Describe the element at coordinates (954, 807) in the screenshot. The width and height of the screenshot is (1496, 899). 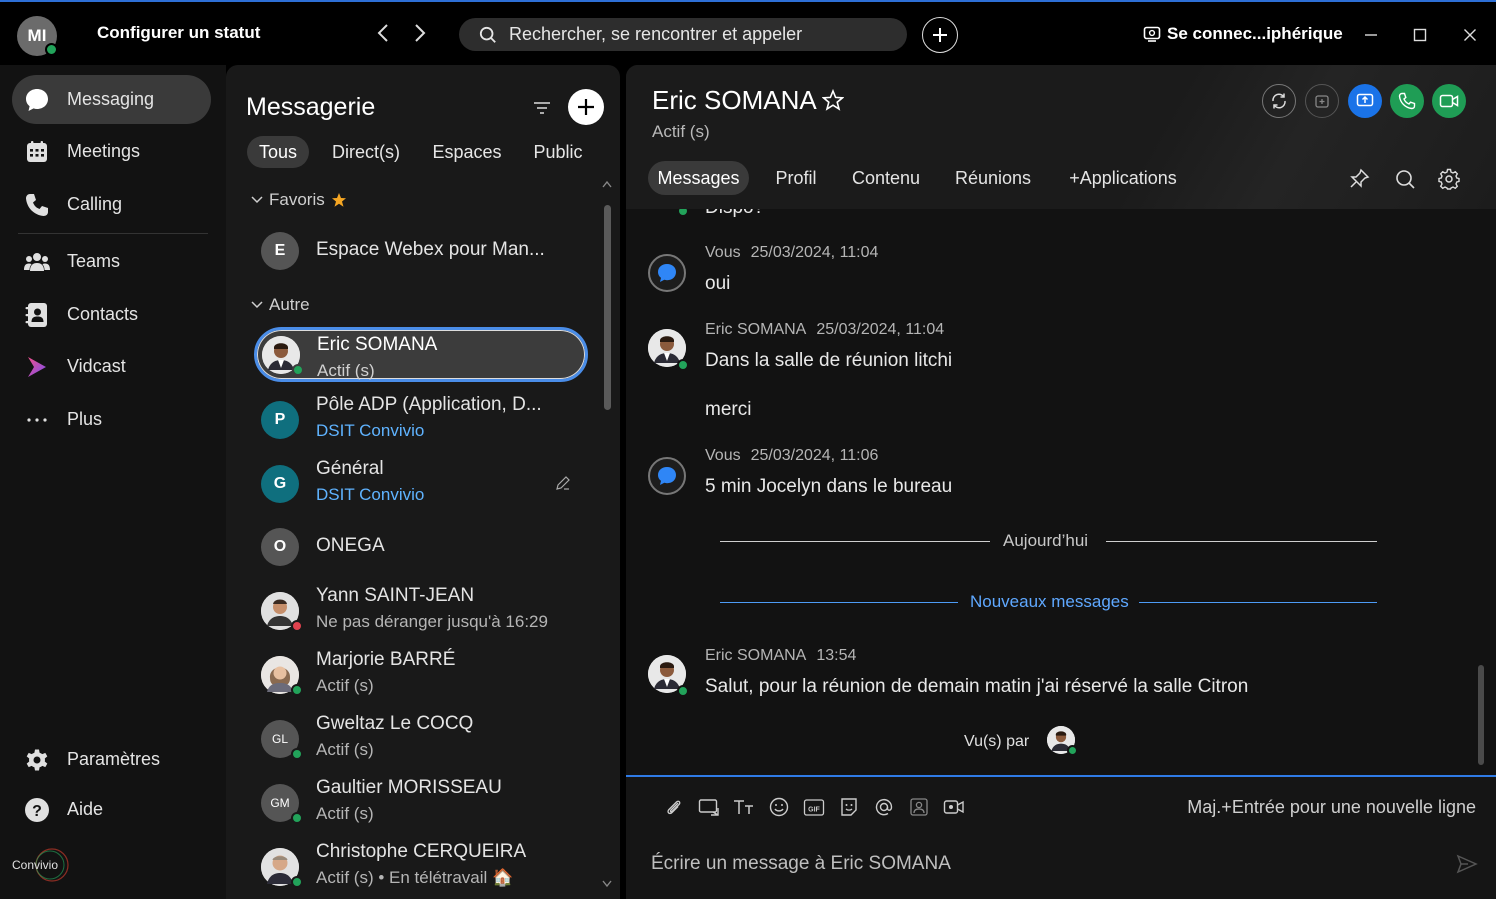
I see `video-message-button` at that location.